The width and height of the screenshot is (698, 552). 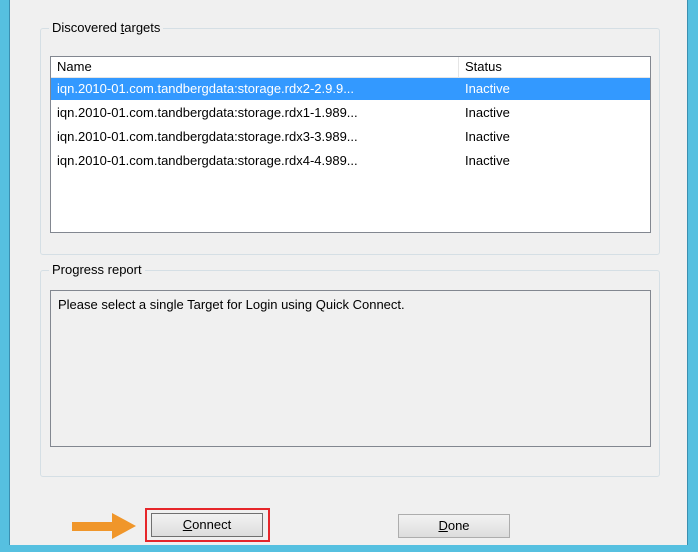 What do you see at coordinates (692, 276) in the screenshot?
I see `window-frame-right` at bounding box center [692, 276].